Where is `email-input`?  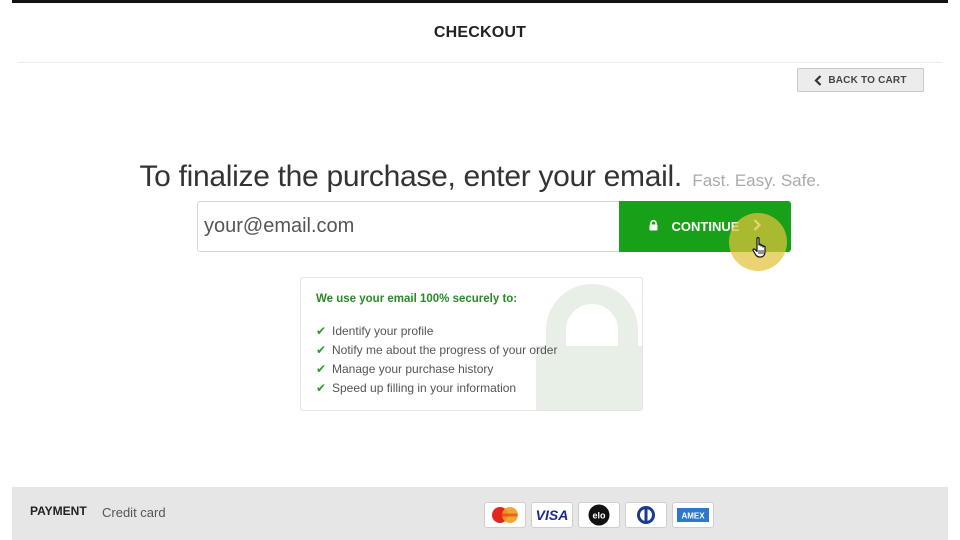
email-input is located at coordinates (408, 226).